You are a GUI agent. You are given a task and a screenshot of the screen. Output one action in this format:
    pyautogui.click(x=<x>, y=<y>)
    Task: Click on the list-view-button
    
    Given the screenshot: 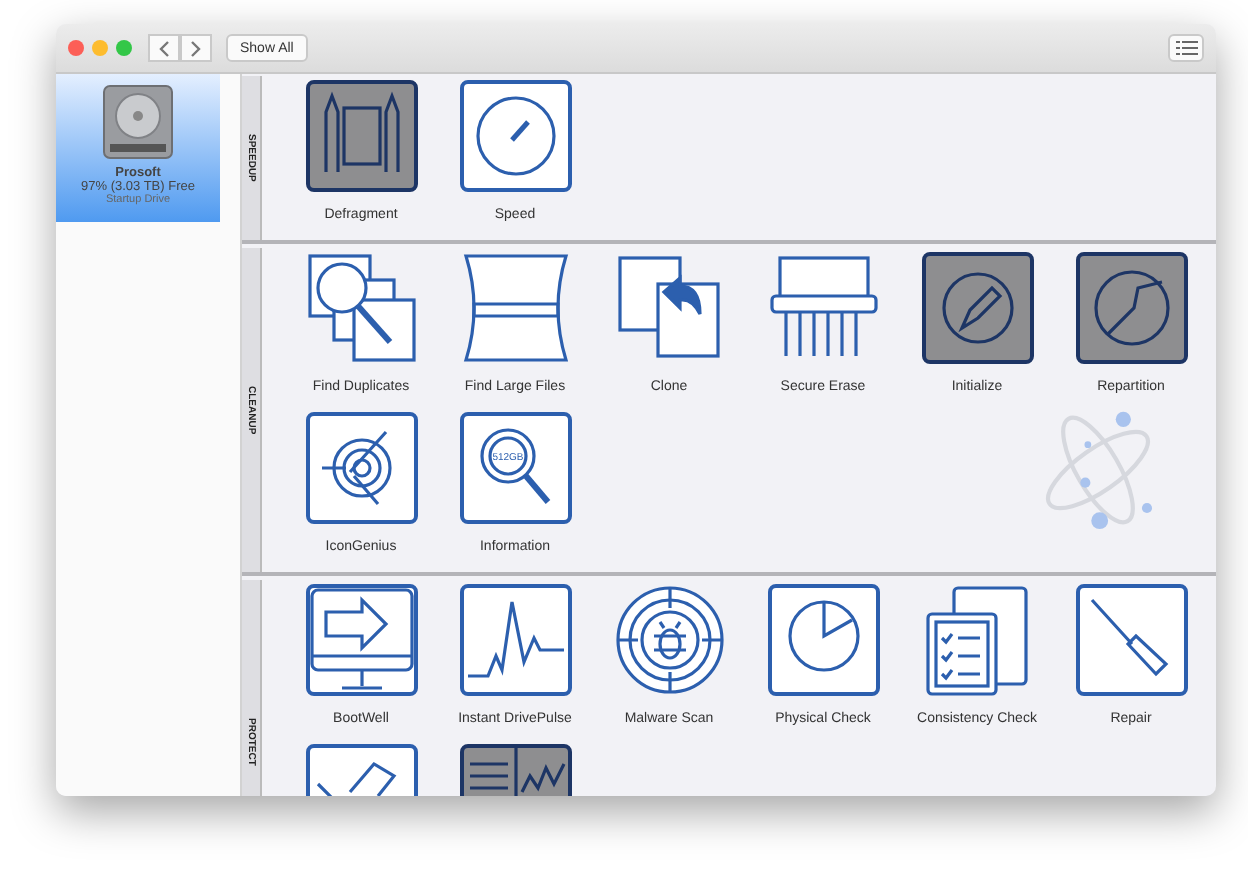 What is the action you would take?
    pyautogui.click(x=1186, y=48)
    